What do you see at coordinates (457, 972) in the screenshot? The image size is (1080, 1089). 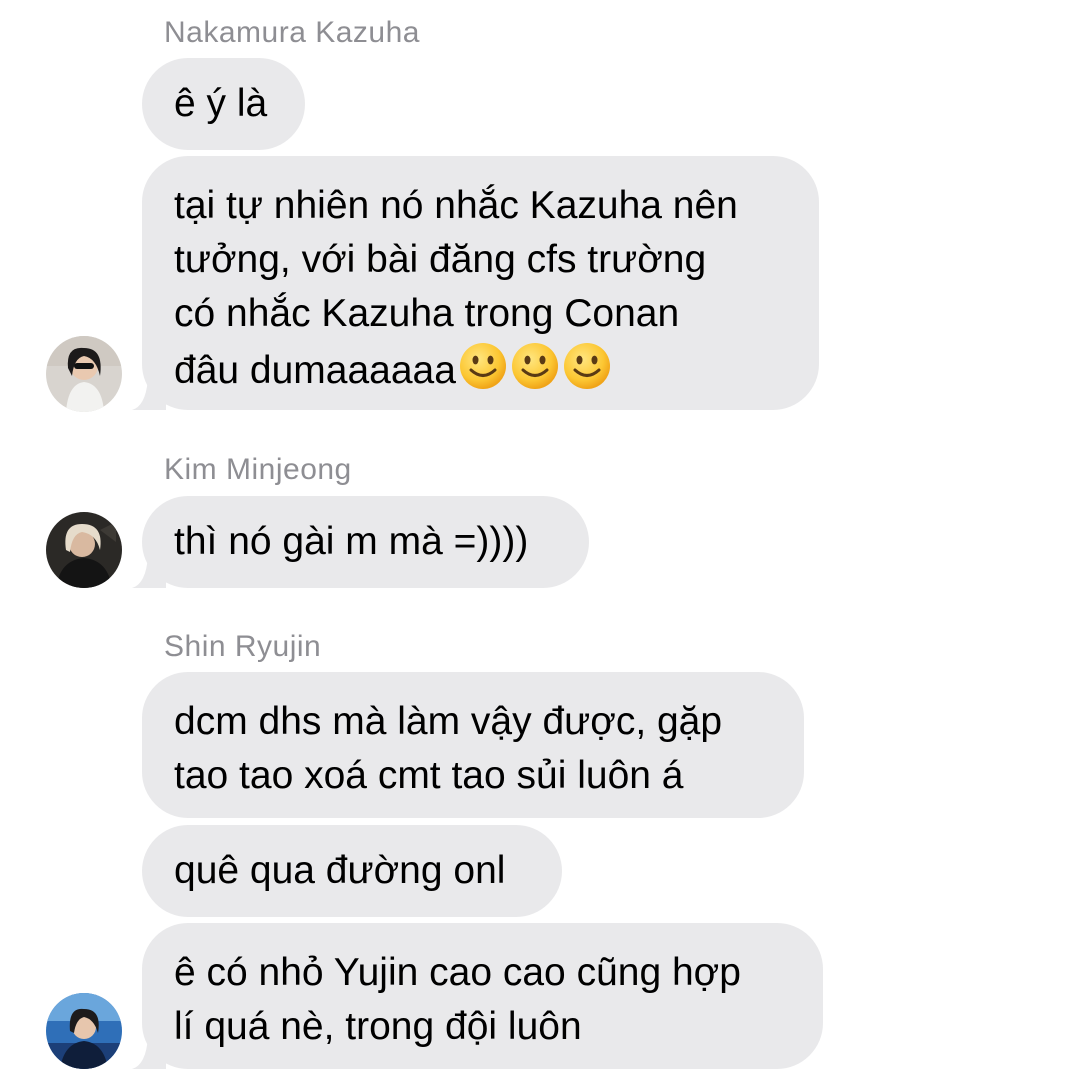 I see `message-text: ê có nhỏ Yujin cao cao cũng hợp` at bounding box center [457, 972].